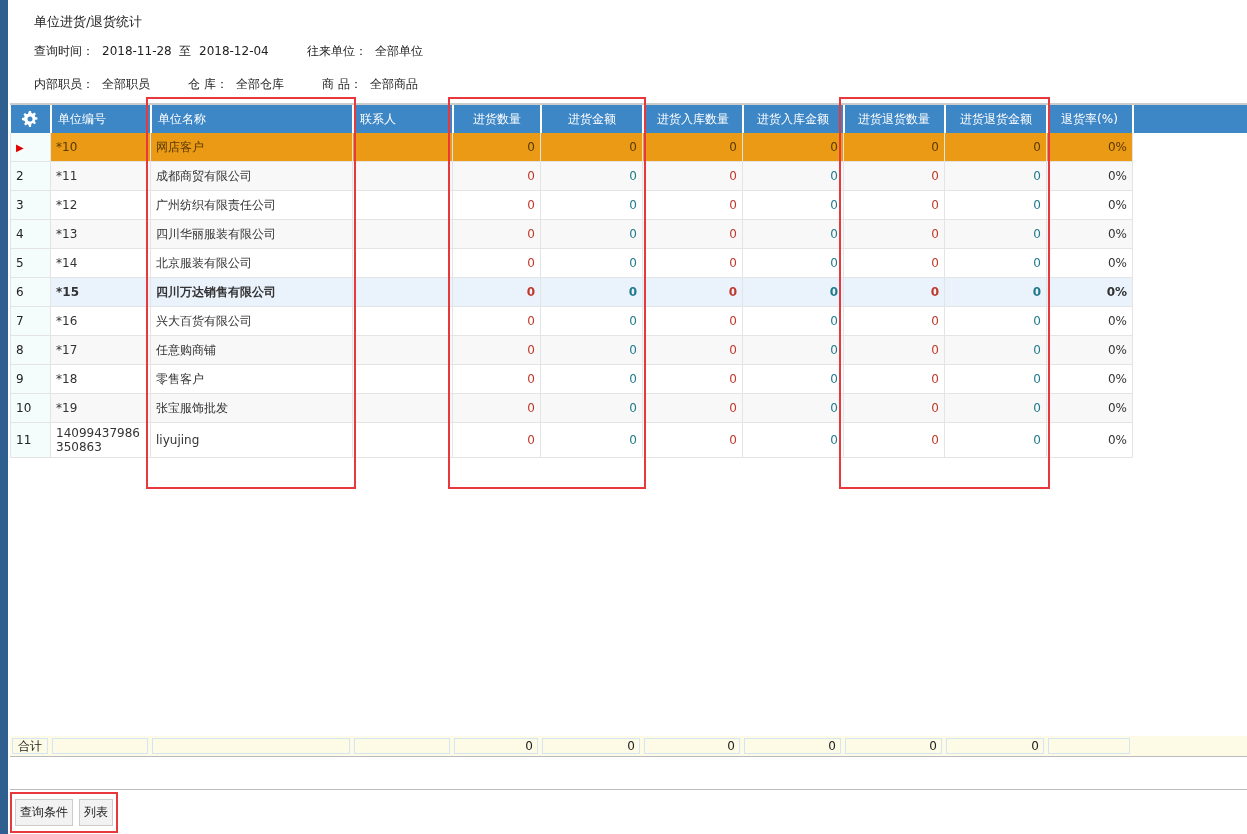 Image resolution: width=1247 pixels, height=834 pixels. What do you see at coordinates (251, 263) in the screenshot?
I see `table-cell: 北京服装有限公司` at bounding box center [251, 263].